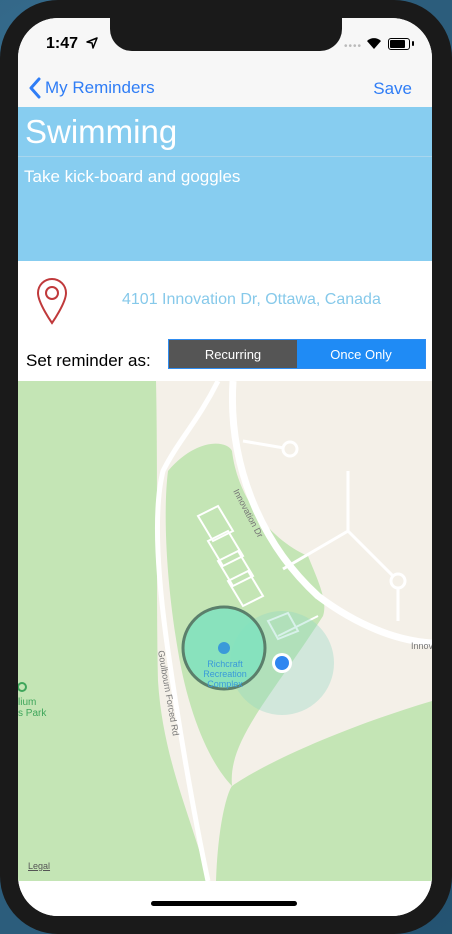 This screenshot has height=934, width=452. What do you see at coordinates (361, 354) in the screenshot?
I see `segment-once-only: Once Only` at bounding box center [361, 354].